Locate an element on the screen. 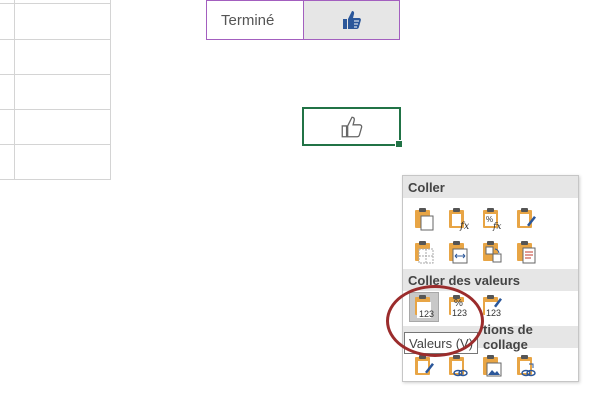  keep-column-widths-icon is located at coordinates (458, 252).